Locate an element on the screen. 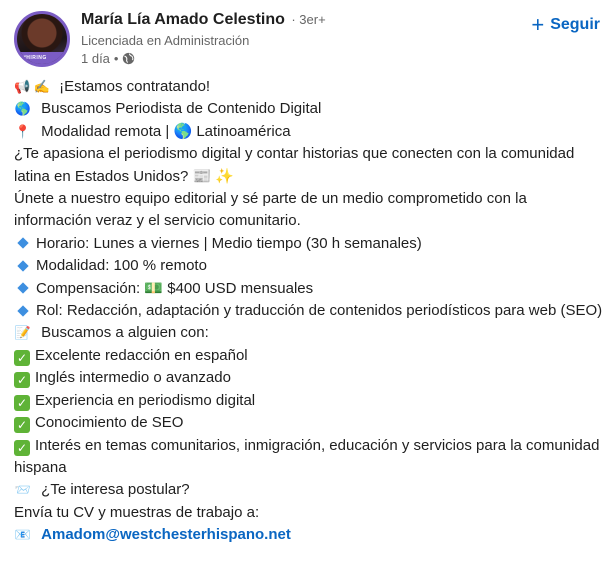  globe-americas-icon: 🌎 is located at coordinates (23, 109).